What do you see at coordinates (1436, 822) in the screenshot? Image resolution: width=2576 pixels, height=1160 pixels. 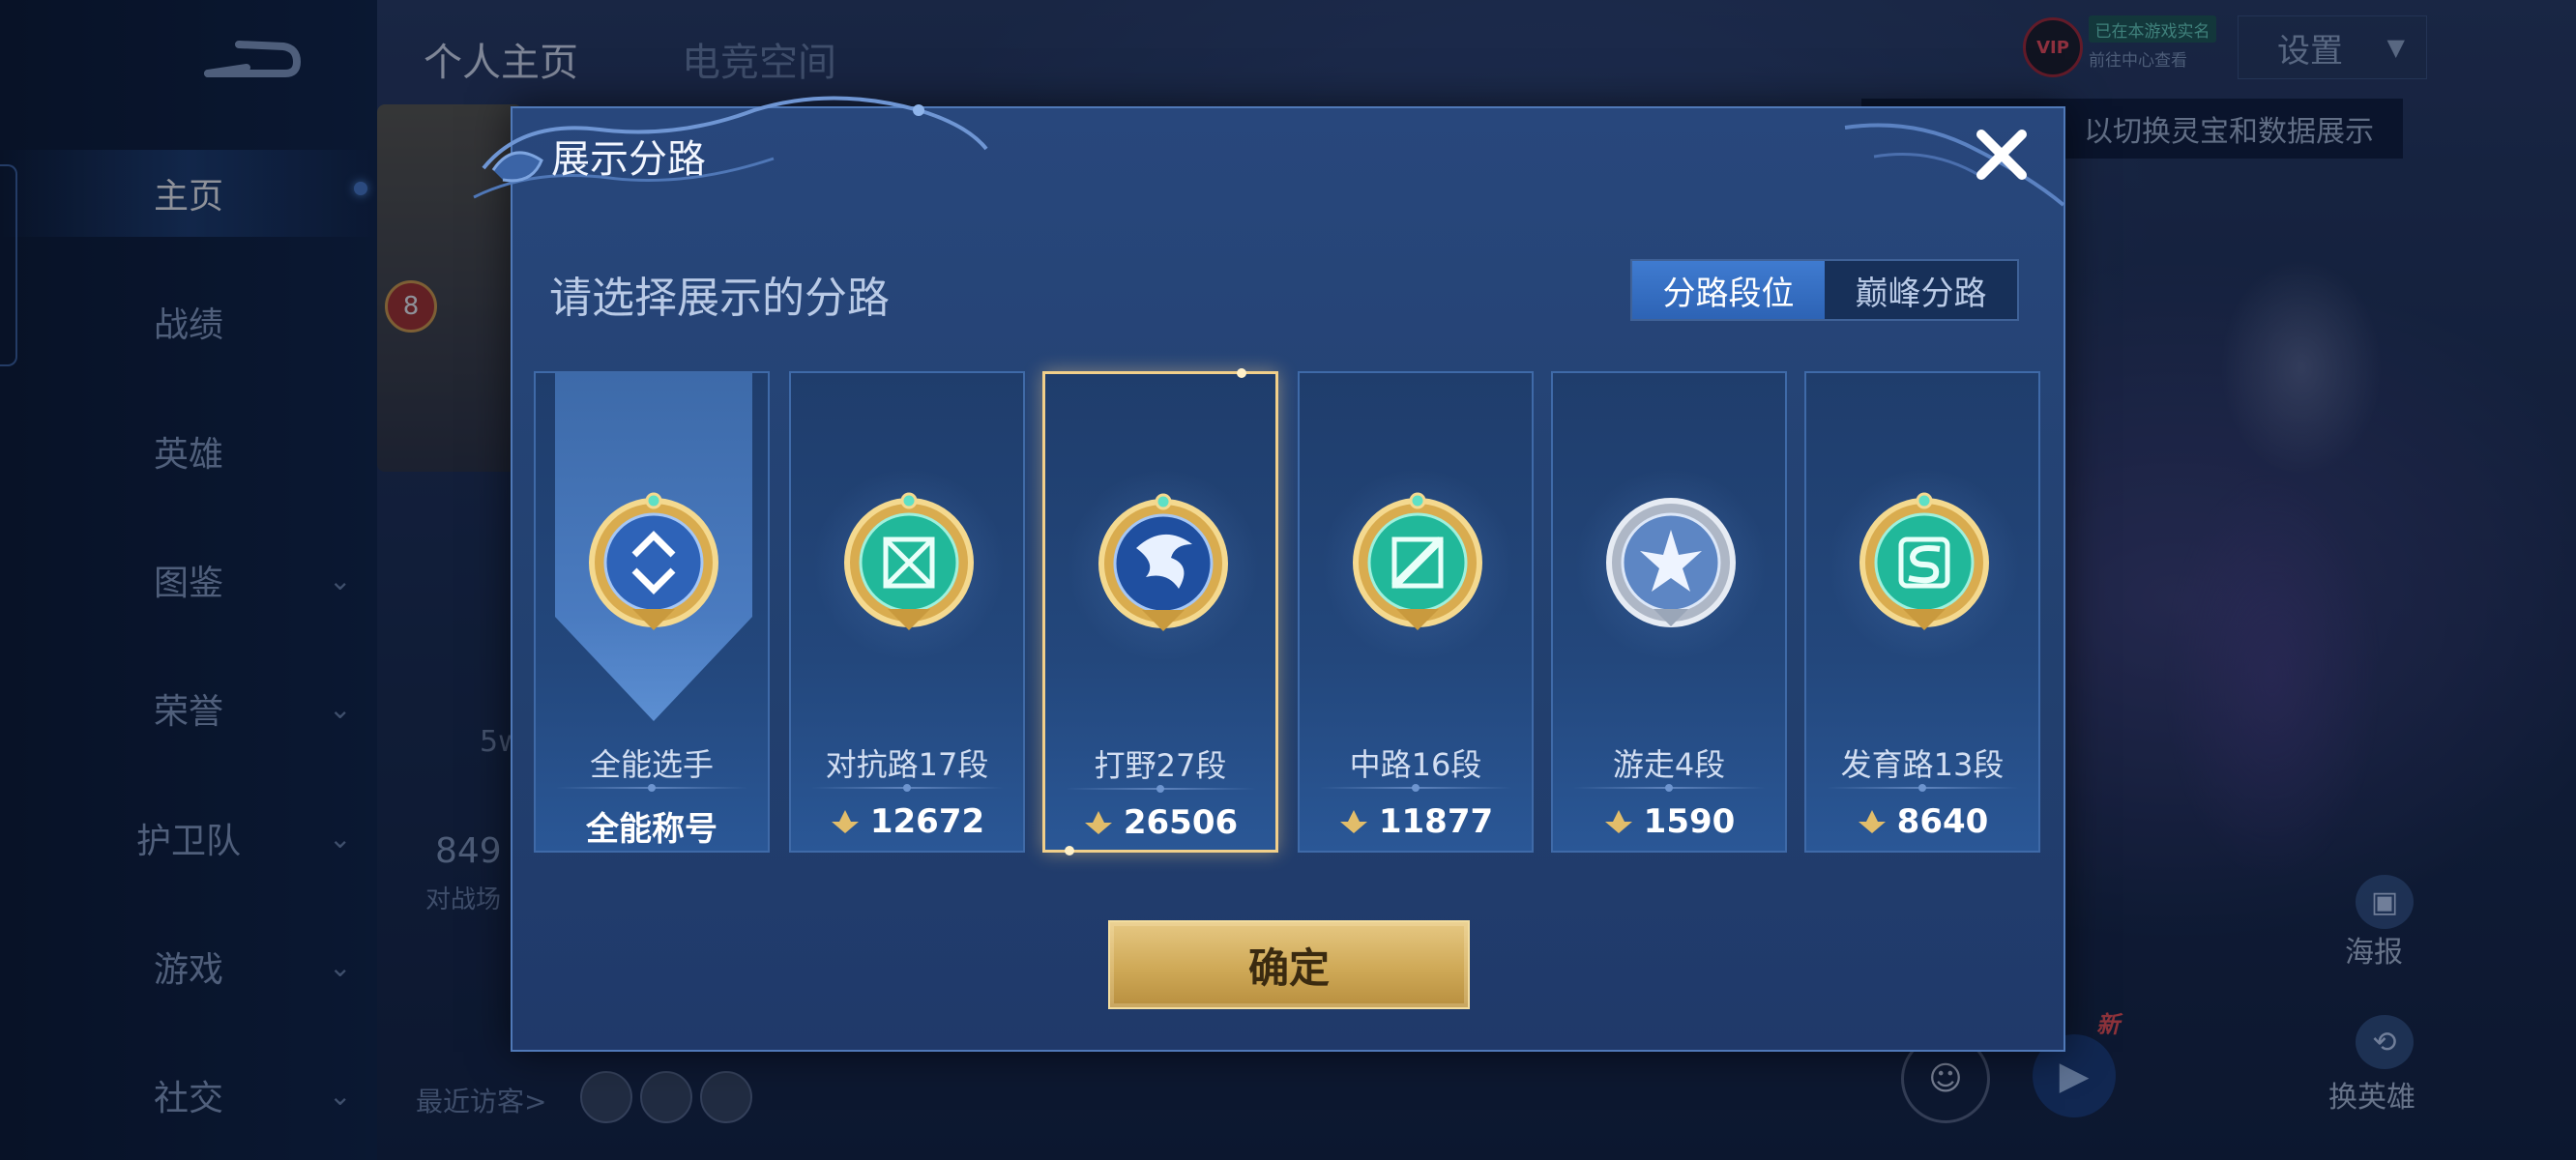 I see `lane-card-score-value: 11877` at bounding box center [1436, 822].